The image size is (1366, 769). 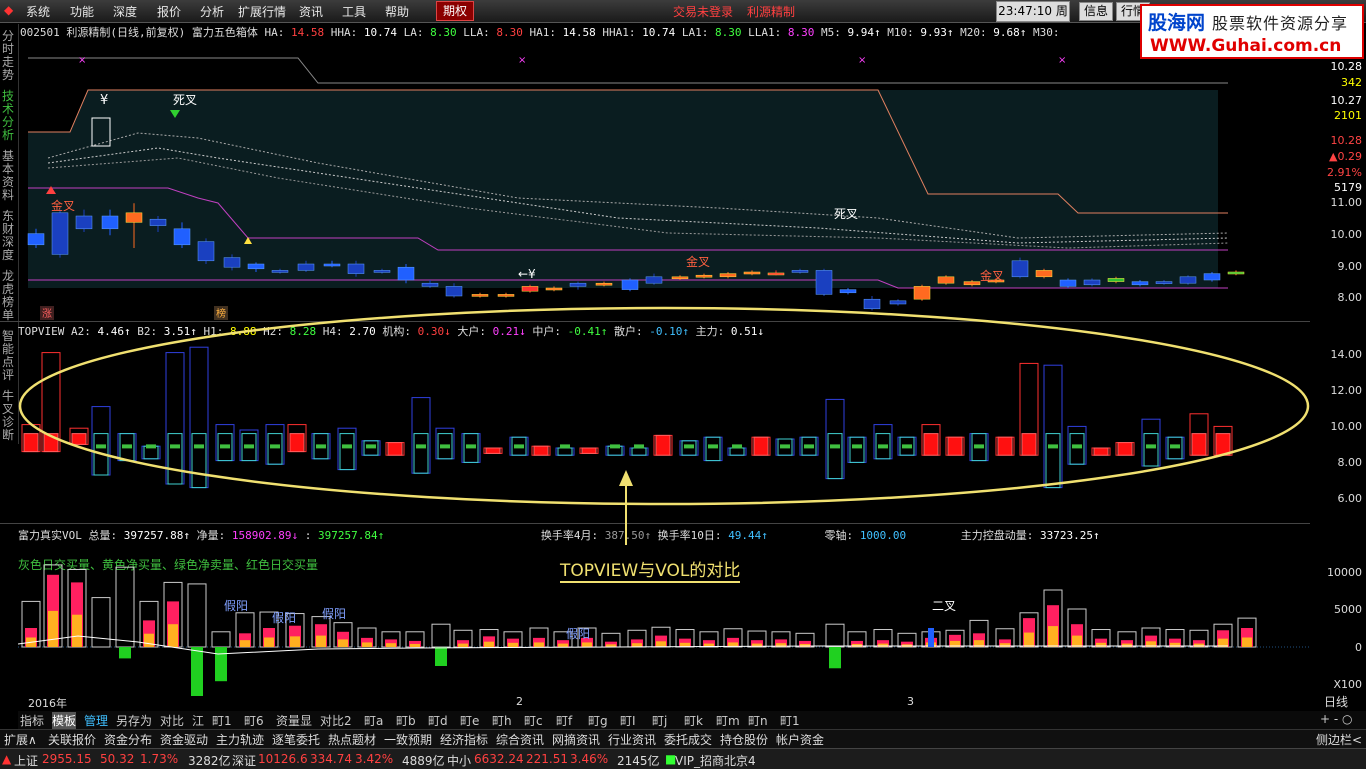 I want to click on sz-index-label: 深证, so click(x=244, y=760).